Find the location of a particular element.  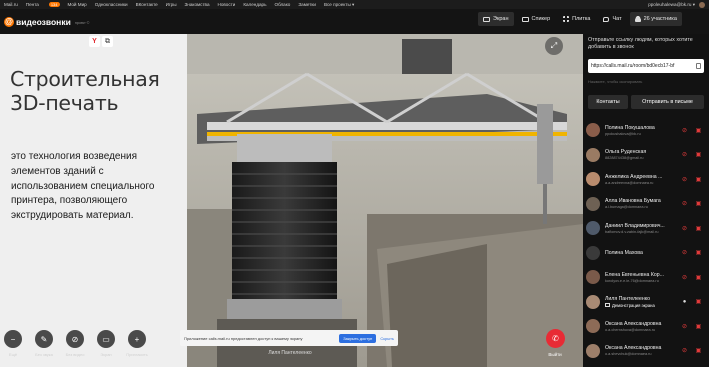

picture-in-picture-icon: ⧉ is located at coordinates (107, 41).